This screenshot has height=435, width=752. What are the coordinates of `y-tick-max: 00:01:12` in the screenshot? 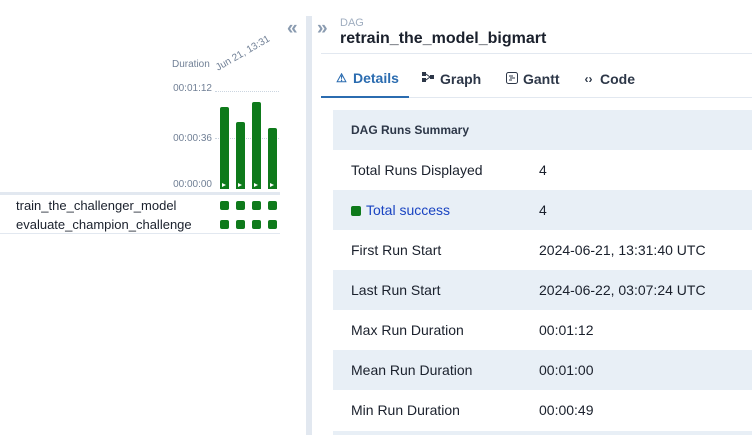 It's located at (192, 88).